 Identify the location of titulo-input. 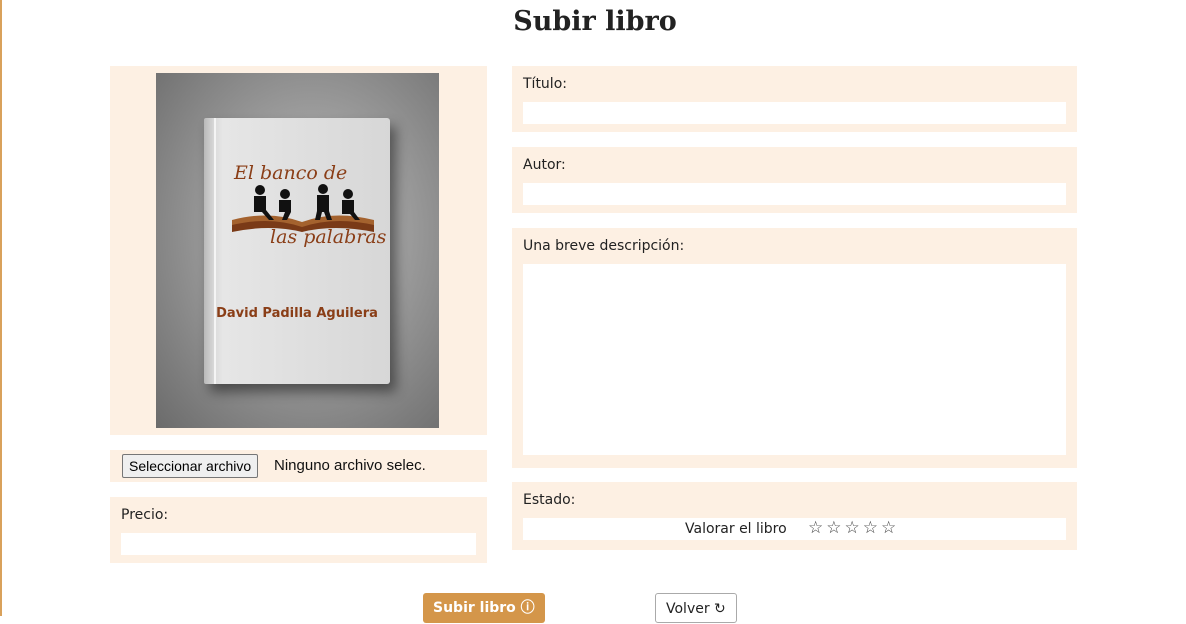
(794, 113).